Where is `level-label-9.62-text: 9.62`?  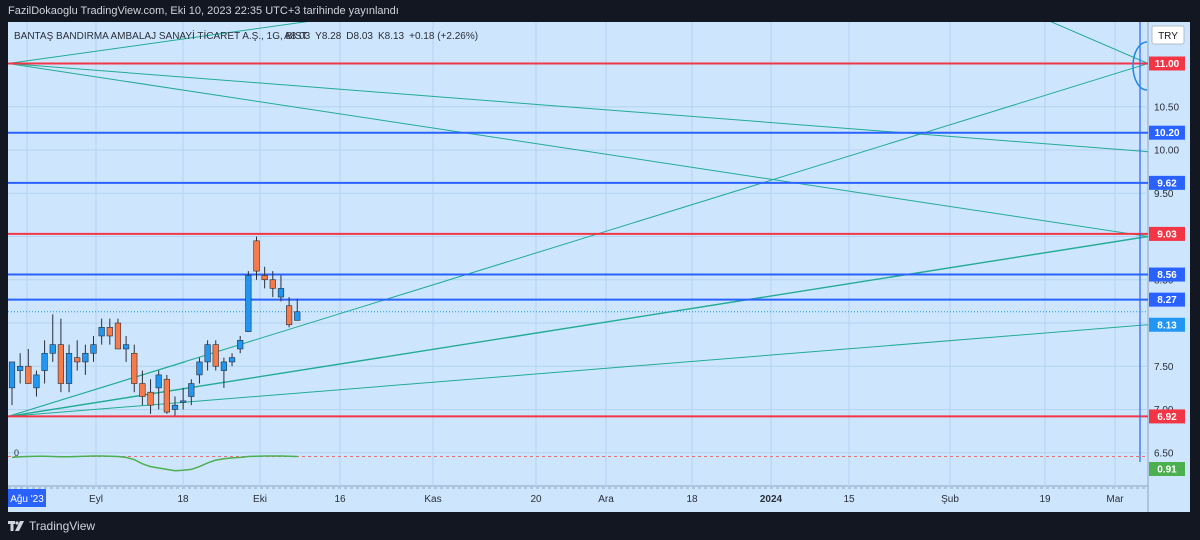 level-label-9.62-text: 9.62 is located at coordinates (1167, 183).